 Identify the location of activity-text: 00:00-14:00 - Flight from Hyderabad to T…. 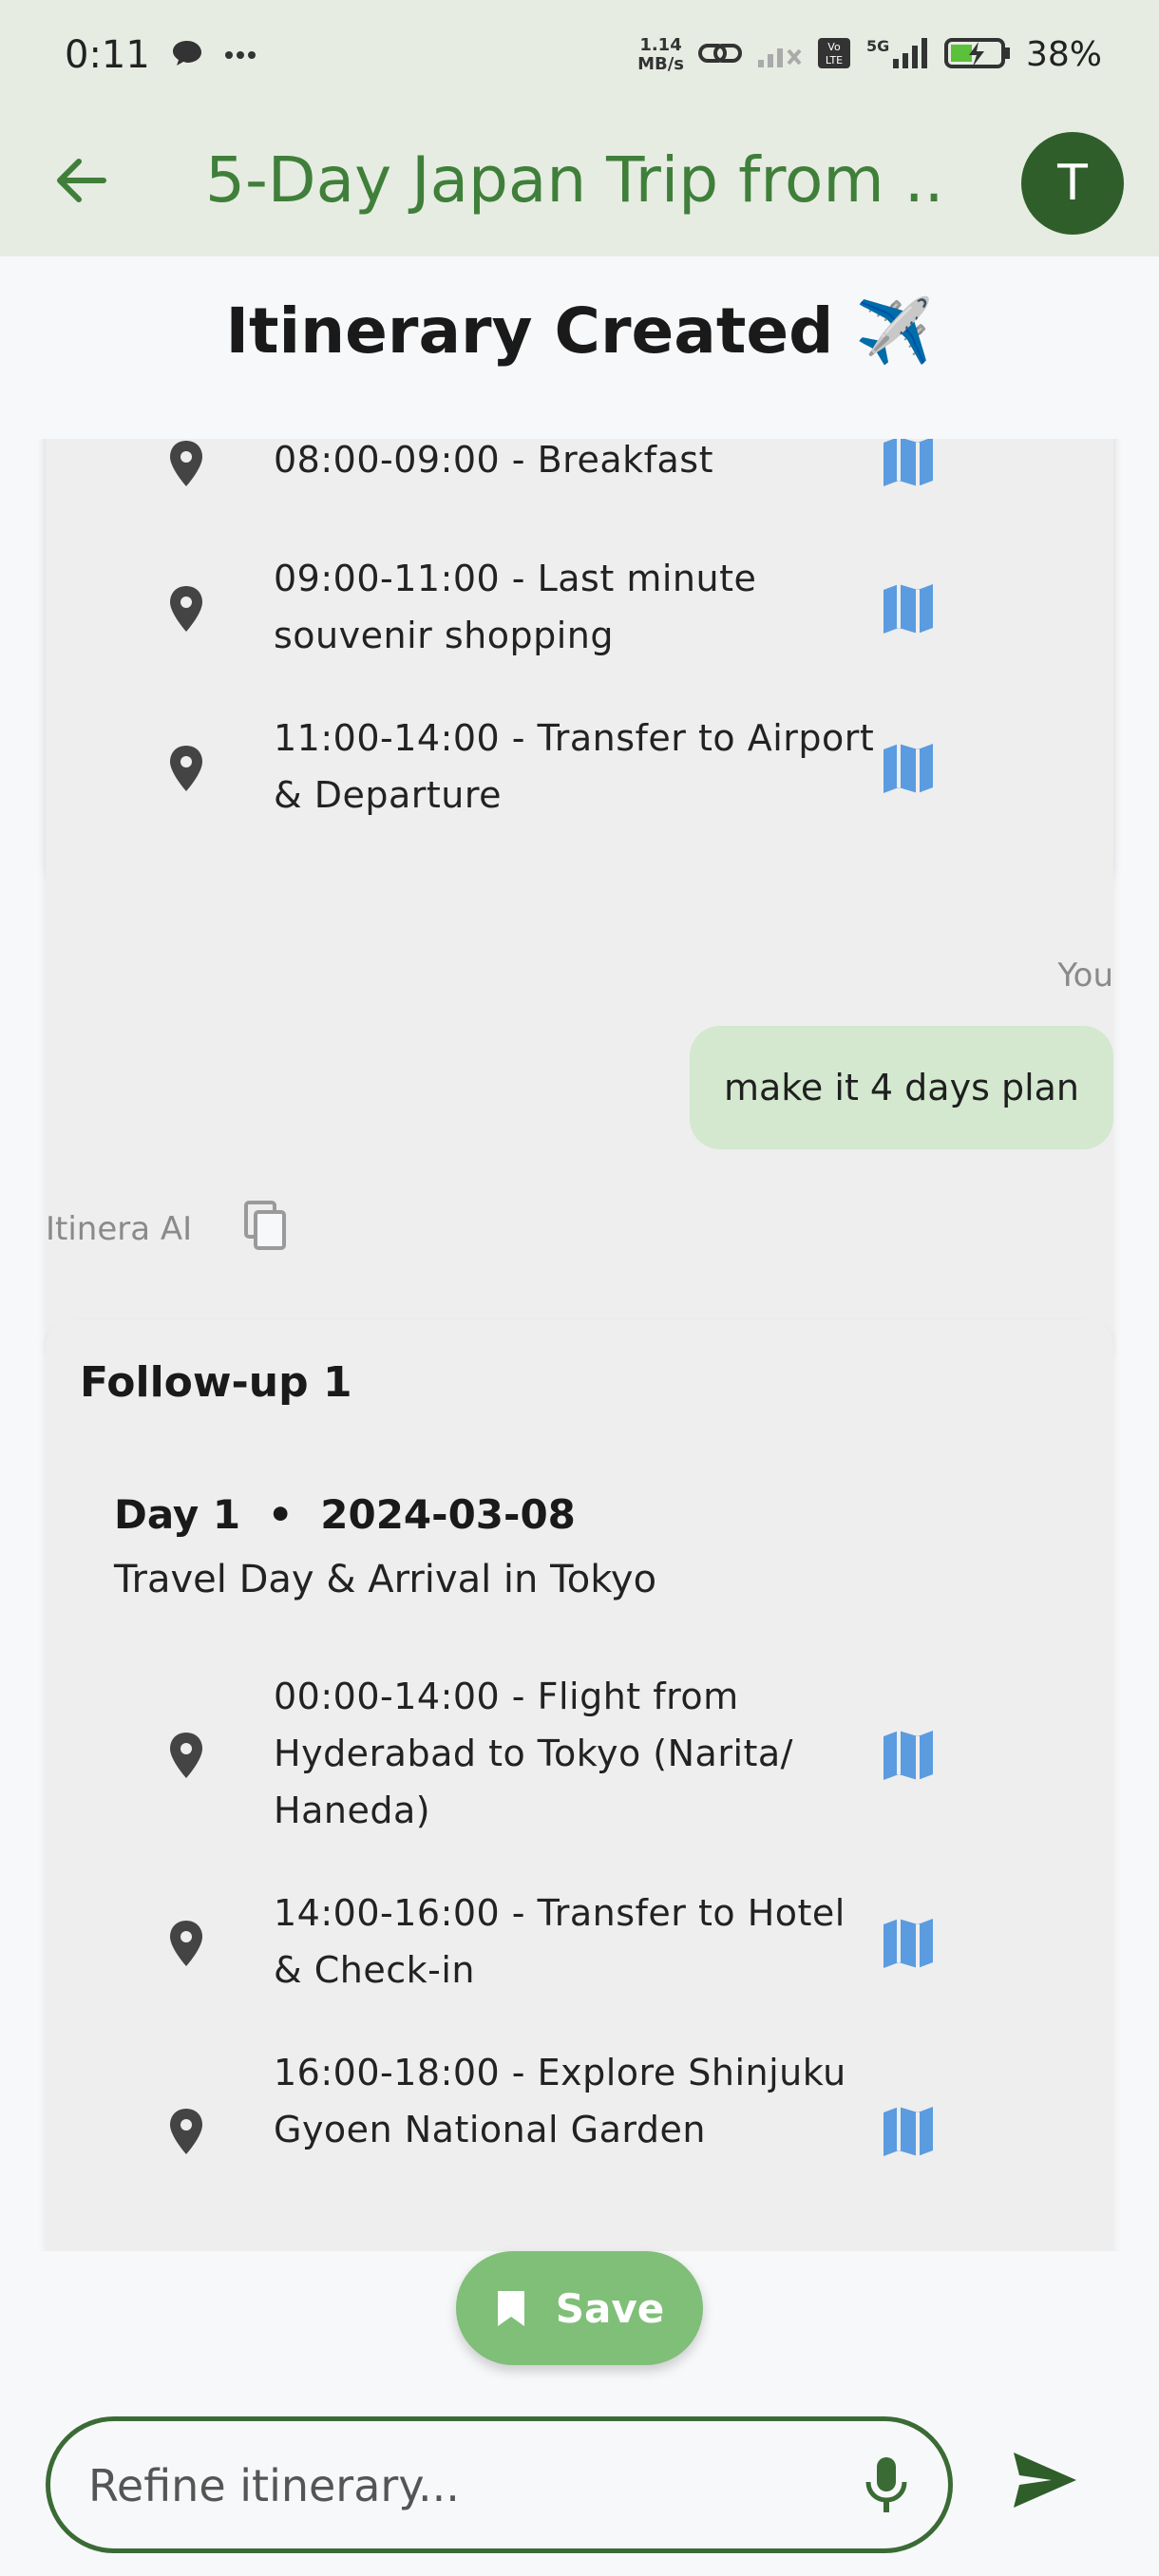
(533, 1753).